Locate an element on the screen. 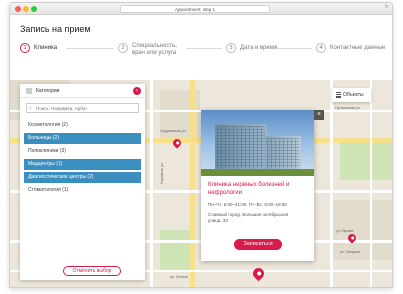 Image resolution: width=403 pixels, height=294 pixels. clinic-name: Клиника нервных болезней и нефрологии is located at coordinates (249, 189).